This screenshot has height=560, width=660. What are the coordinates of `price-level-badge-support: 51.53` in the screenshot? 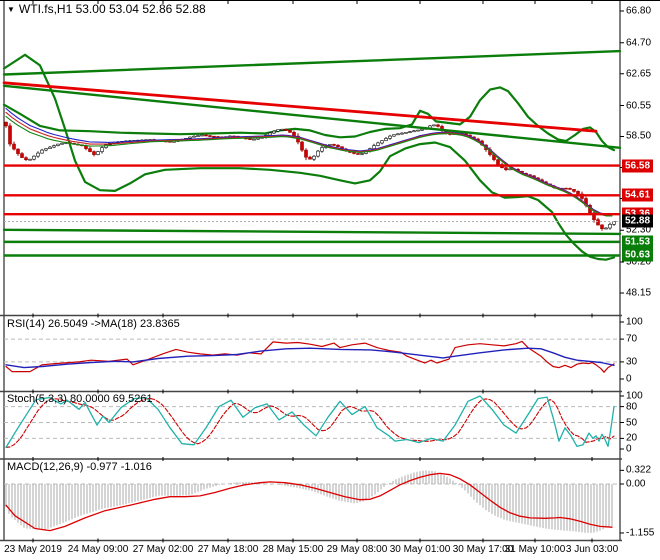 It's located at (638, 242).